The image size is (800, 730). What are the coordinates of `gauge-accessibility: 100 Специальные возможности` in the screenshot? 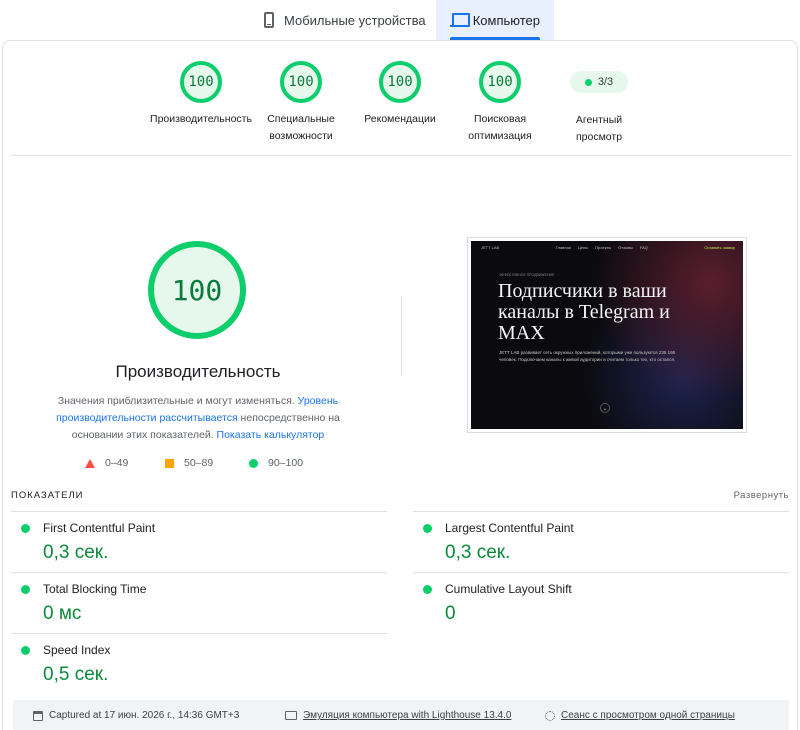 It's located at (301, 103).